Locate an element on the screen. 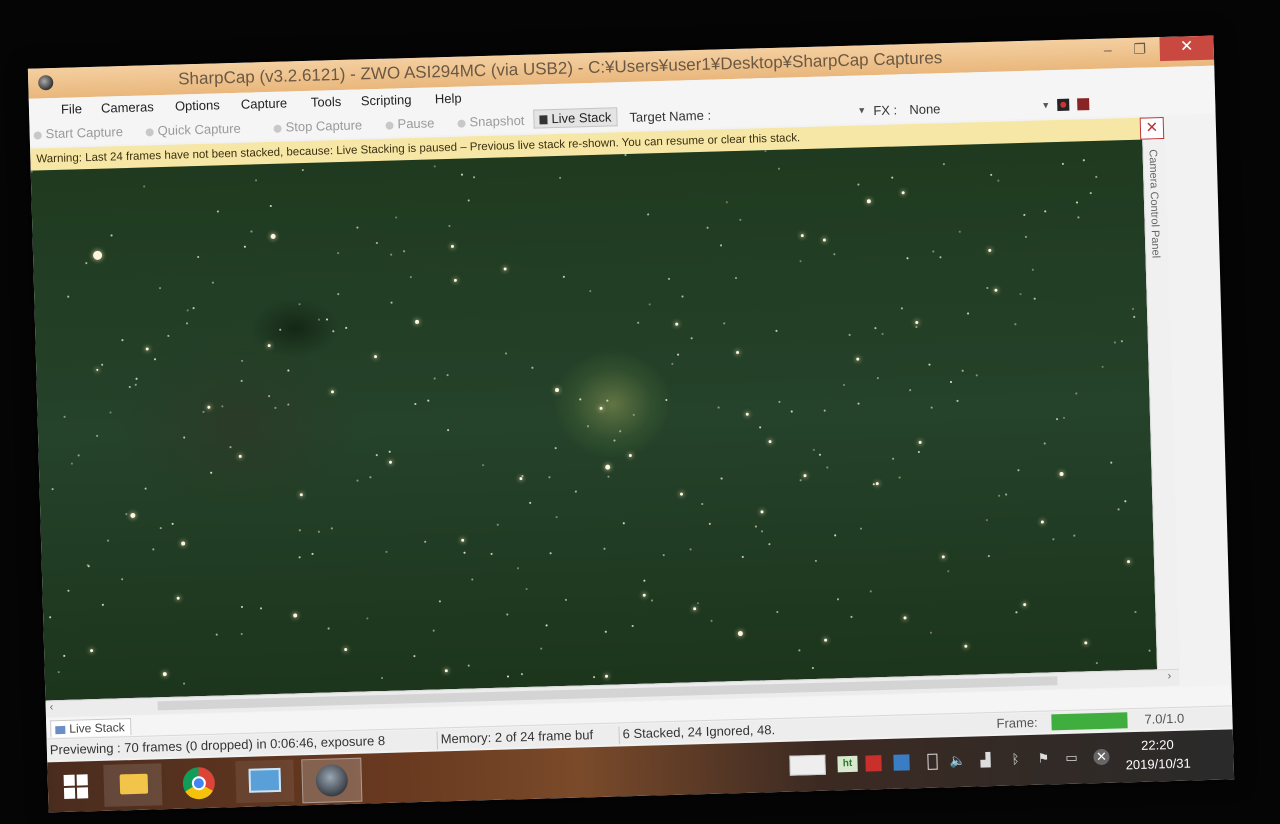 This screenshot has width=1280, height=824. quick-capture-button: Quick Capture is located at coordinates (193, 130).